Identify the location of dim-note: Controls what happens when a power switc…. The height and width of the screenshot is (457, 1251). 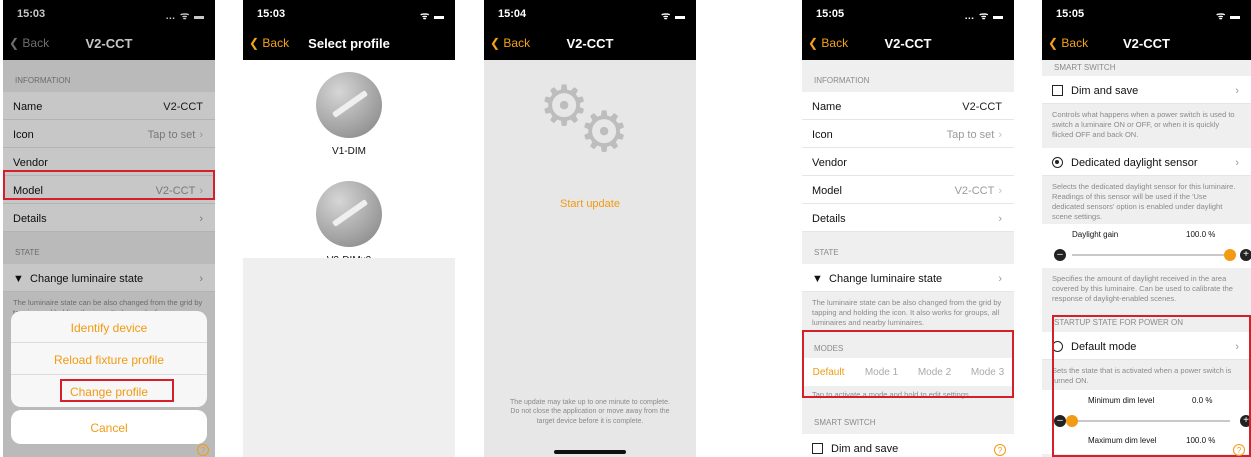
(1146, 126).